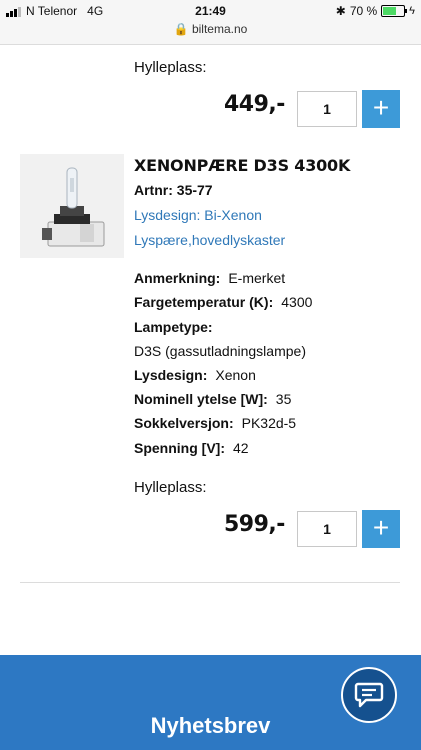 The width and height of the screenshot is (421, 750). I want to click on xenon-bulb-icon, so click(73, 207).